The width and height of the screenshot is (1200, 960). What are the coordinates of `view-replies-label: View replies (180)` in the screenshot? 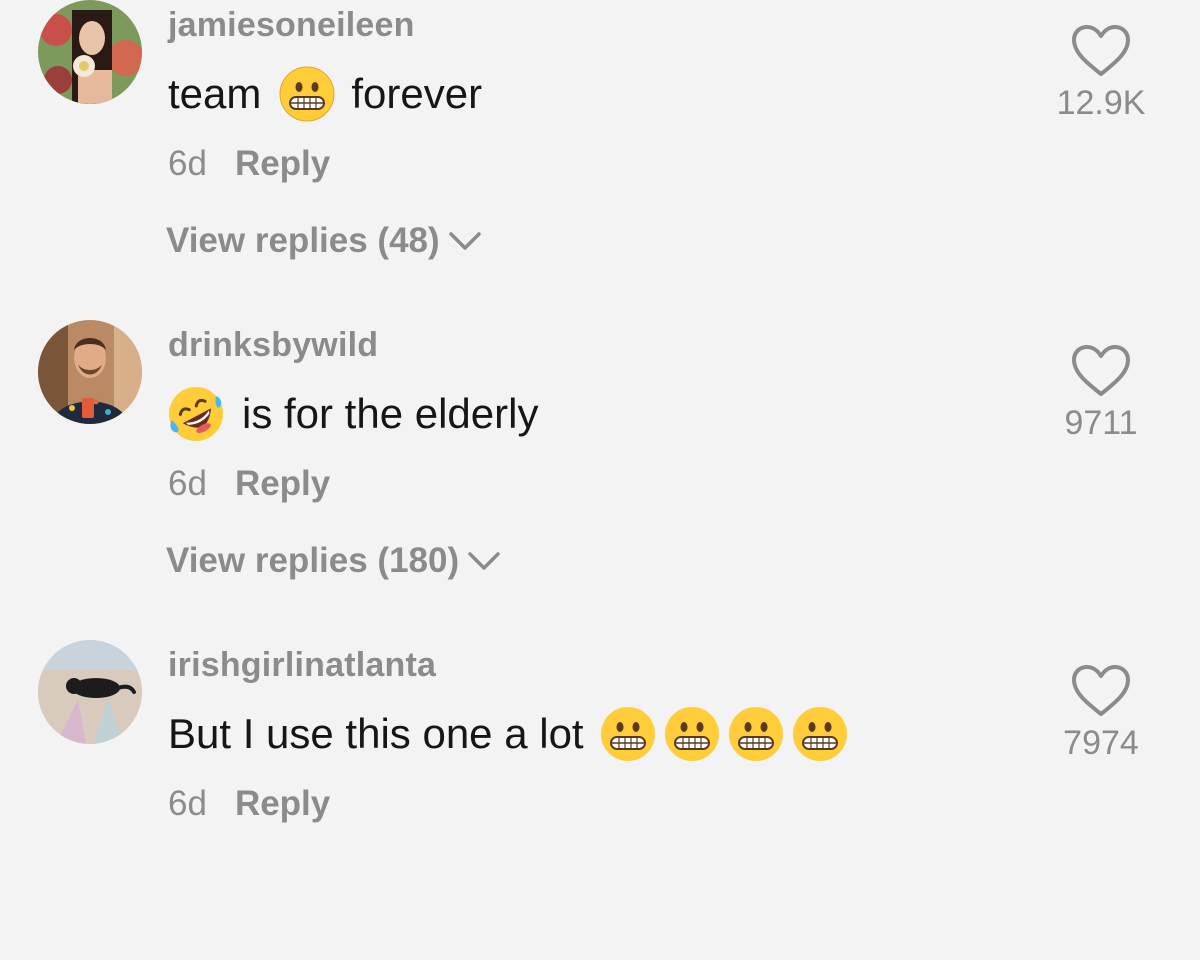 It's located at (313, 560).